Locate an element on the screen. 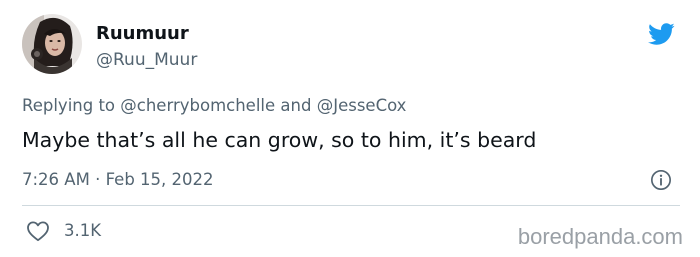 Image resolution: width=700 pixels, height=257 pixels. like-count: 3.1K is located at coordinates (83, 230).